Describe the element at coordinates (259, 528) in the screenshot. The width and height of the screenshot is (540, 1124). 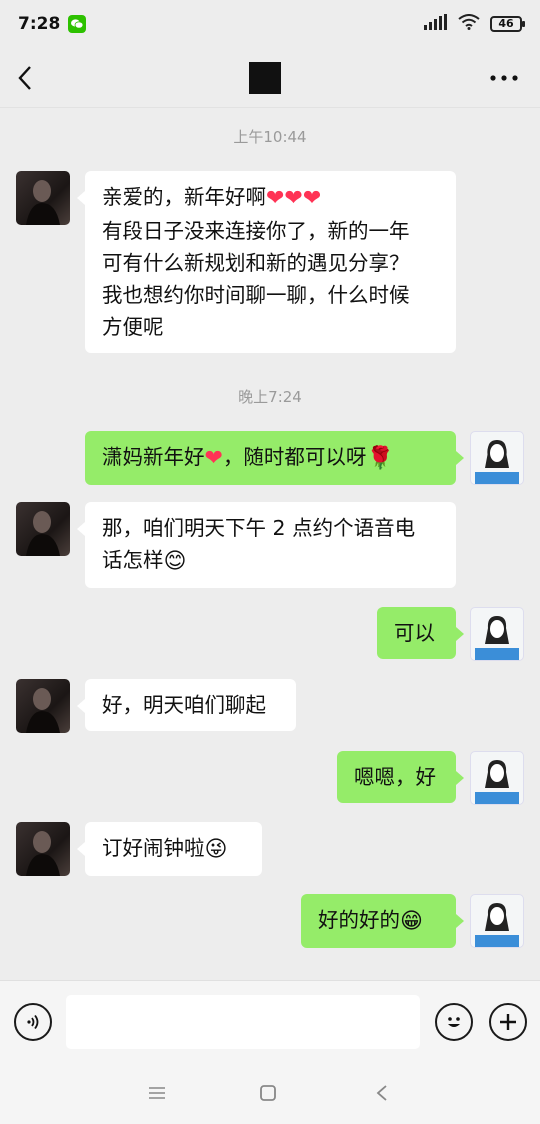
I see `message-text: 那，咱们明天下午 2 点约个语音电` at that location.